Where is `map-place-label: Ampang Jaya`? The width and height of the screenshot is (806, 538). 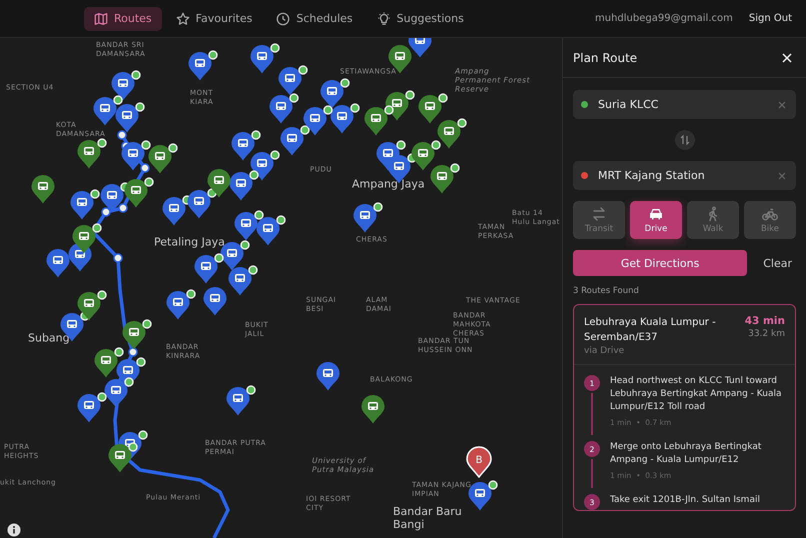
map-place-label: Ampang Jaya is located at coordinates (388, 184).